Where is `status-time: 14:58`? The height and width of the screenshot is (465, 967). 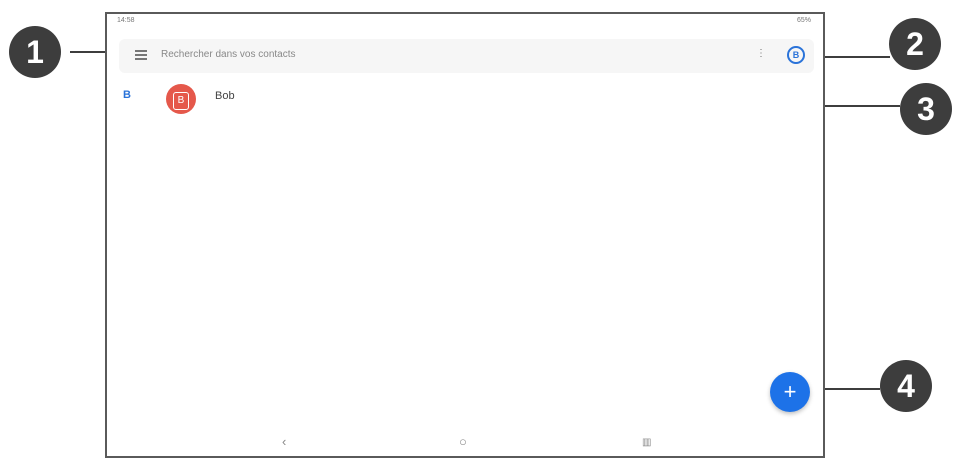 status-time: 14:58 is located at coordinates (126, 20).